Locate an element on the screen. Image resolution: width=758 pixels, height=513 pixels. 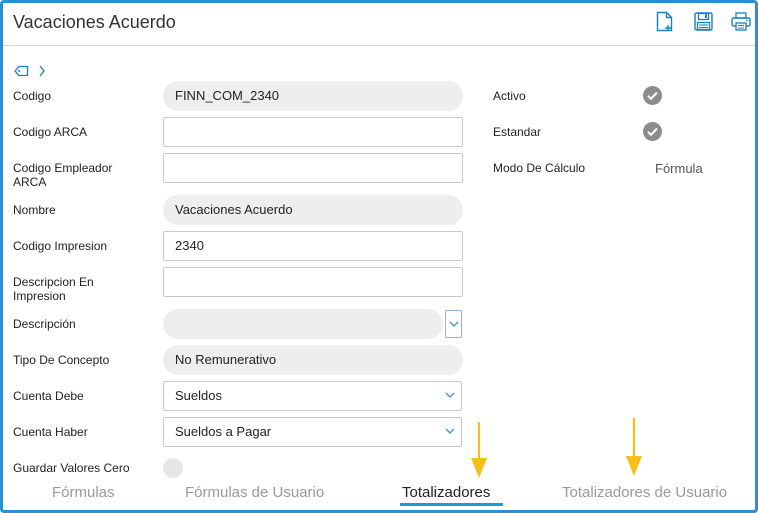
tab-formulas-usuario: Fórmulas de Usuario is located at coordinates (254, 492).